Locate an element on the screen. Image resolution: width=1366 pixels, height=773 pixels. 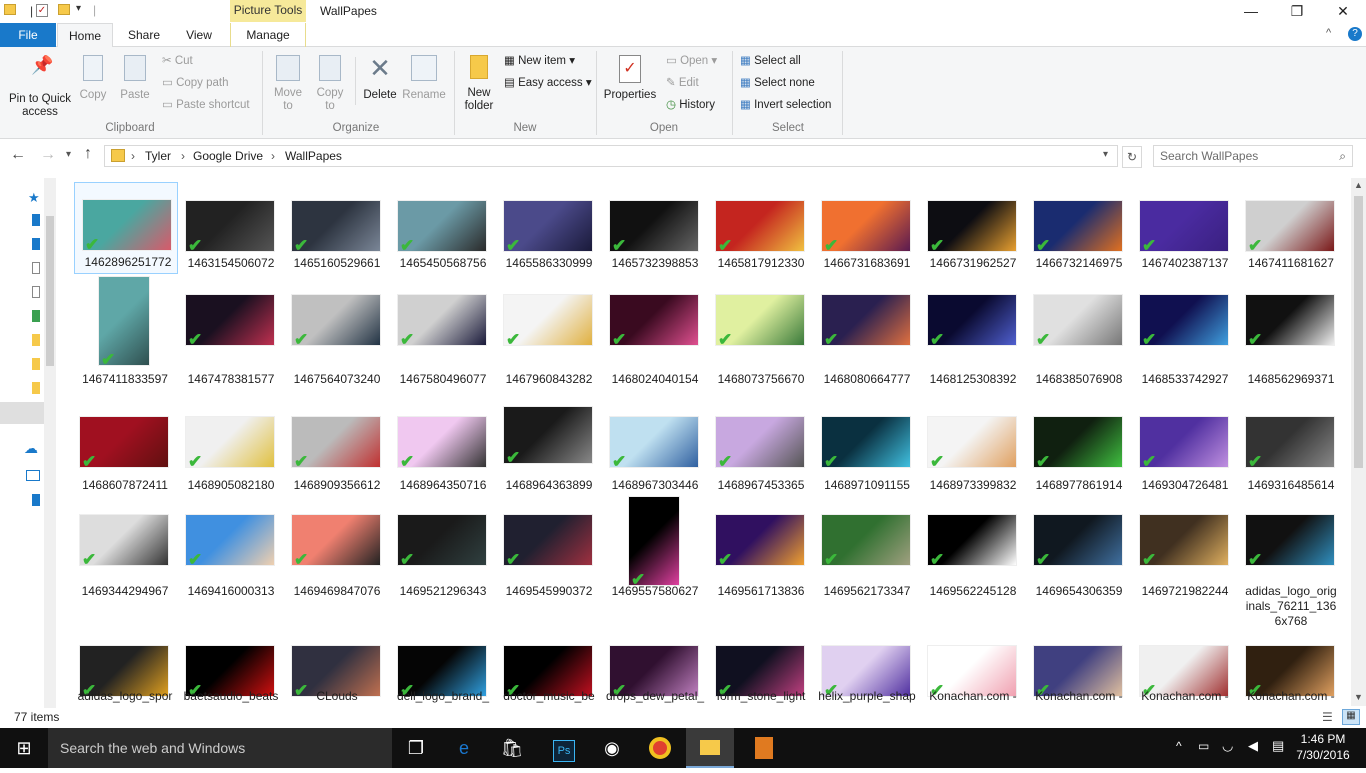
file-item: ✔ 1469304726481 is located at coordinates (1185, 455).